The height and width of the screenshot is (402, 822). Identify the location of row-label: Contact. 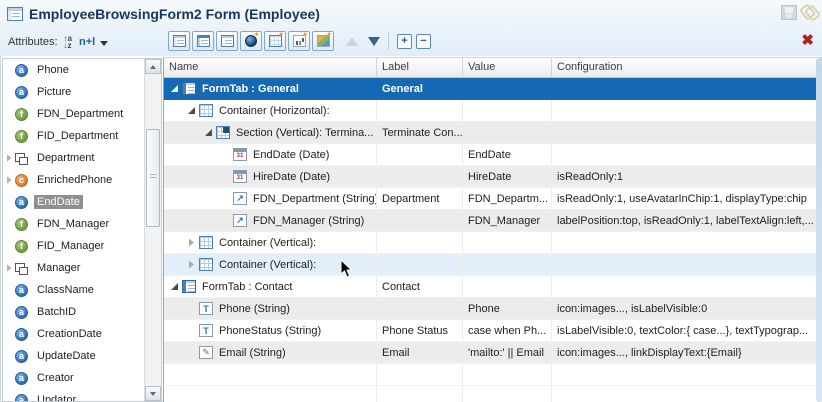
(420, 287).